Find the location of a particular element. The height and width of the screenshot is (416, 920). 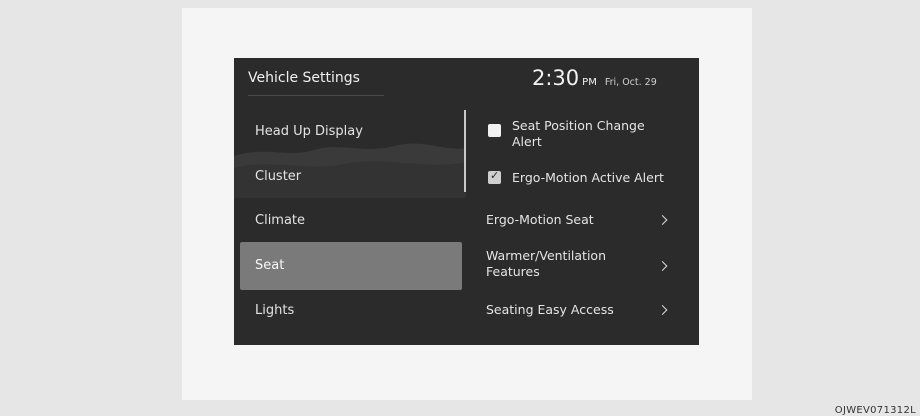

ergo-motion-seat-row: Ergo-Motion Seat is located at coordinates (586, 220).